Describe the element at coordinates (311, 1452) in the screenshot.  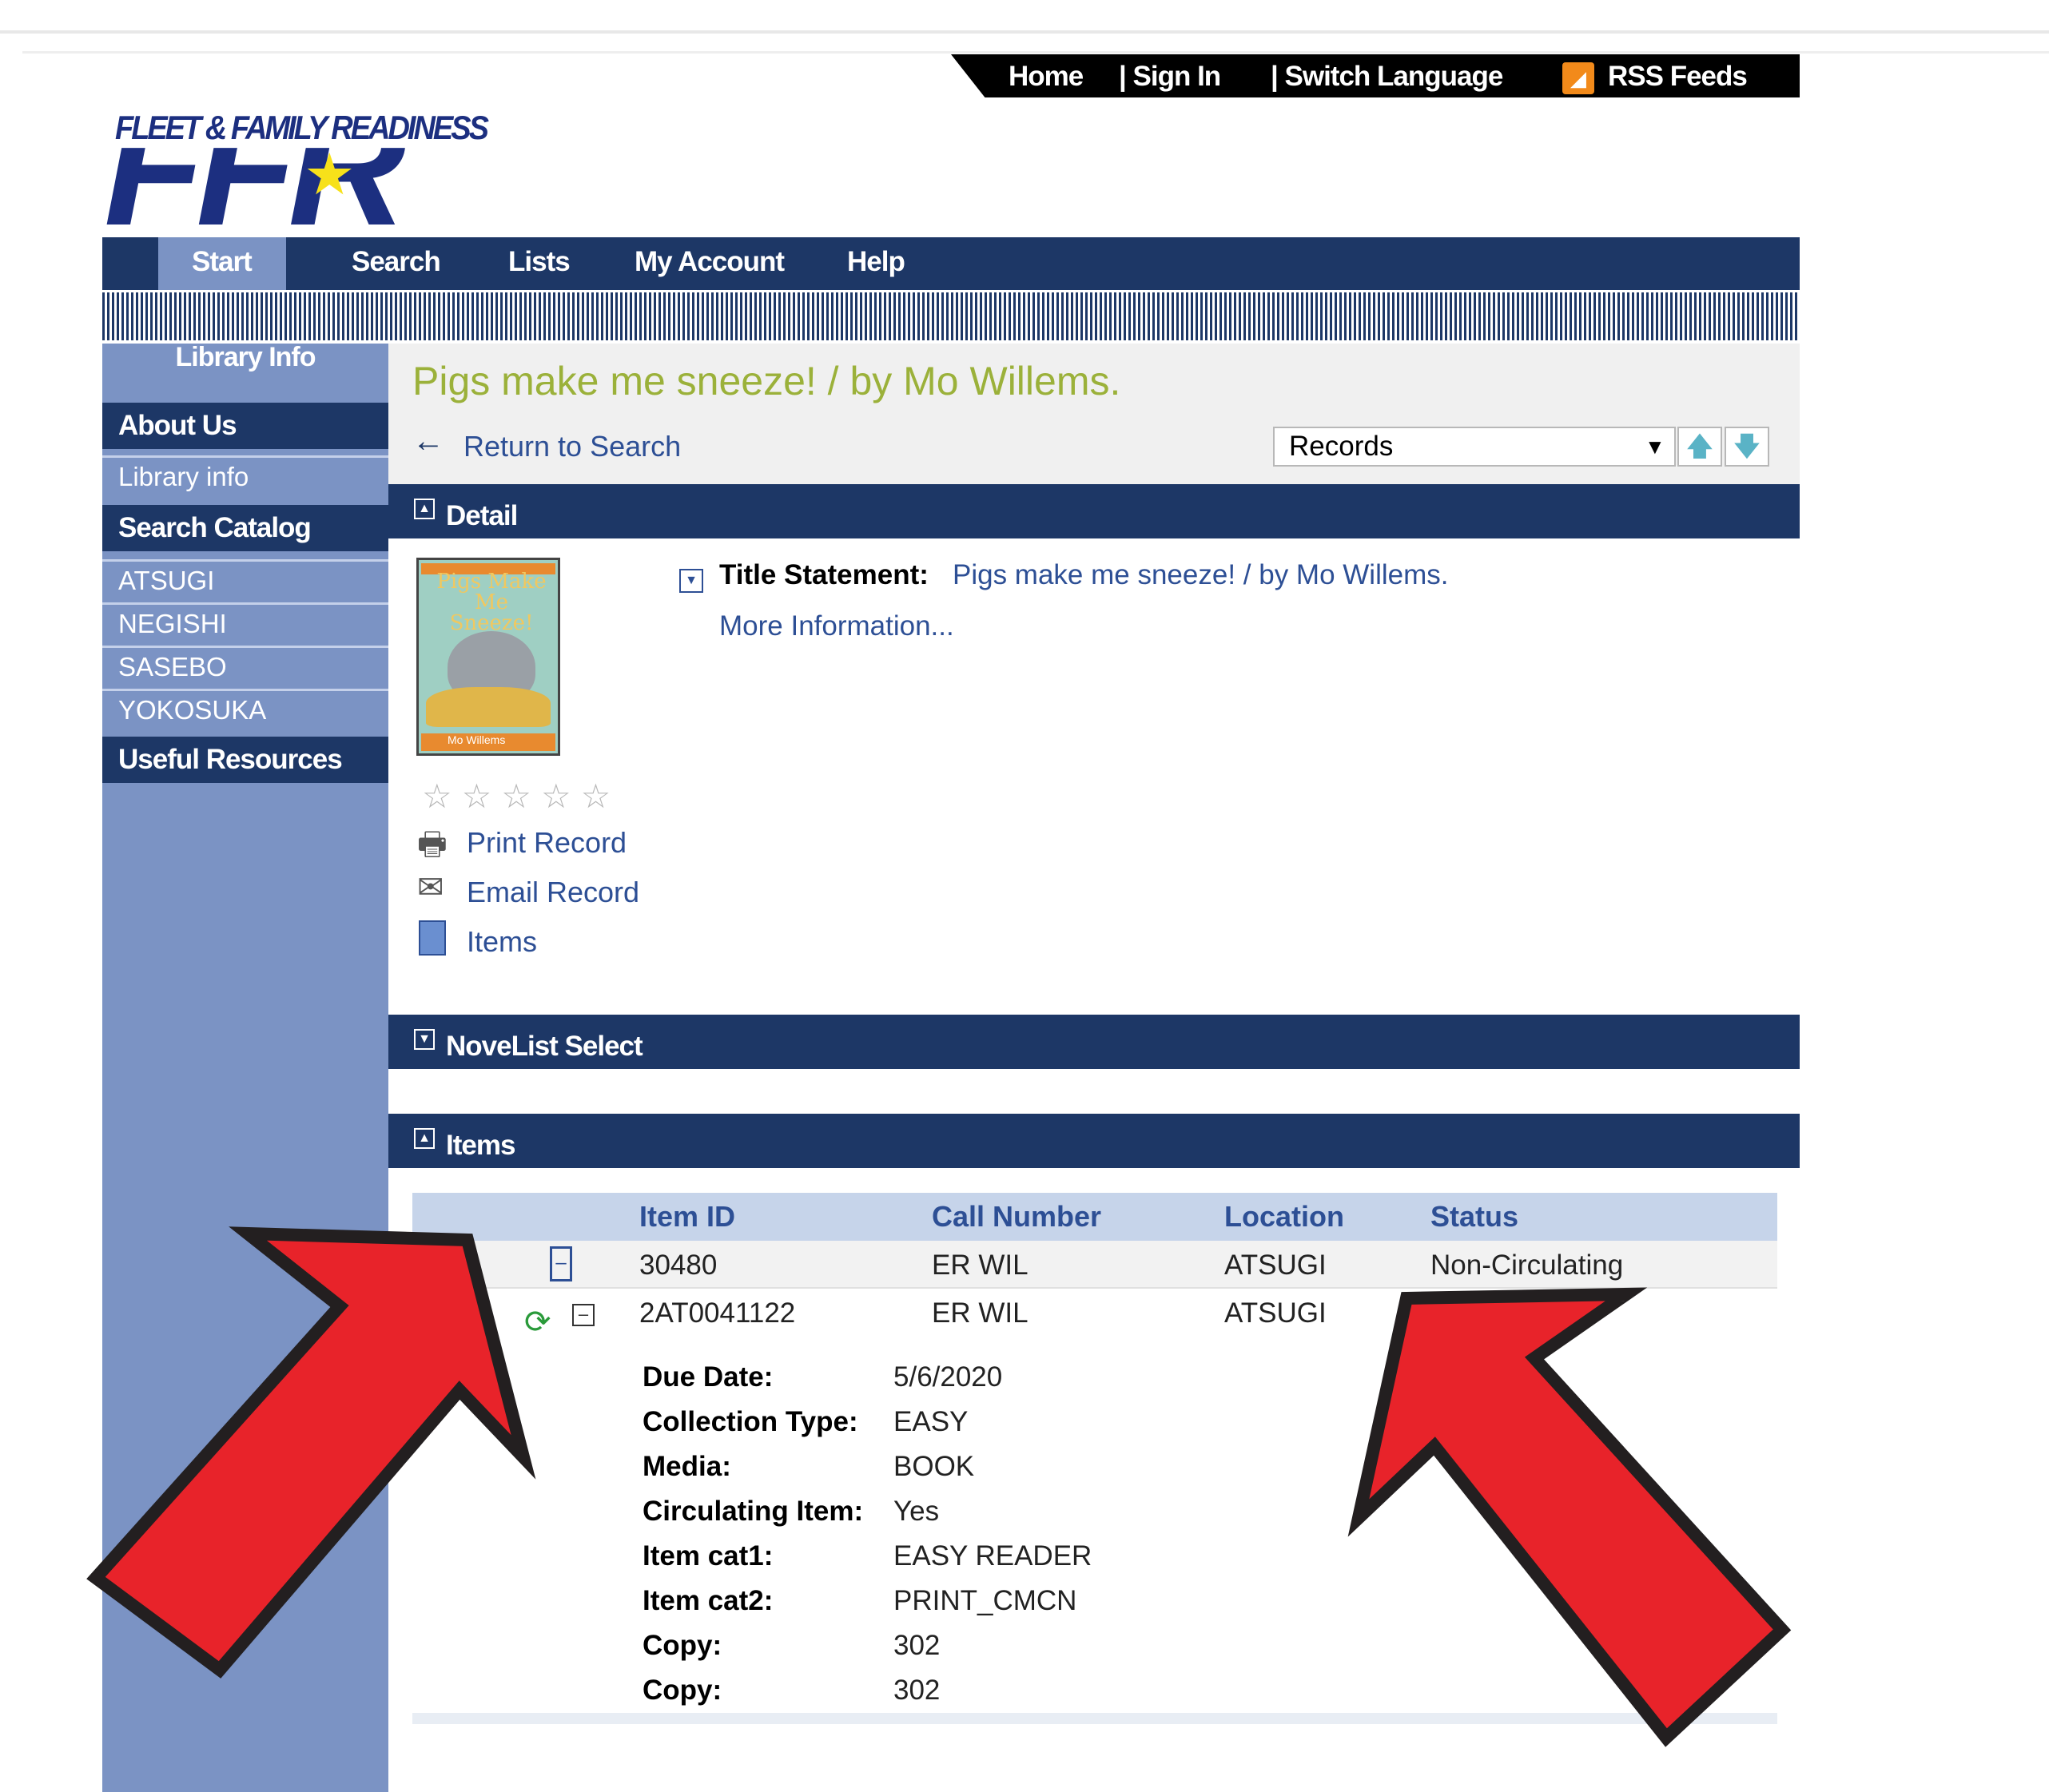
I see `red-arrow-left` at that location.